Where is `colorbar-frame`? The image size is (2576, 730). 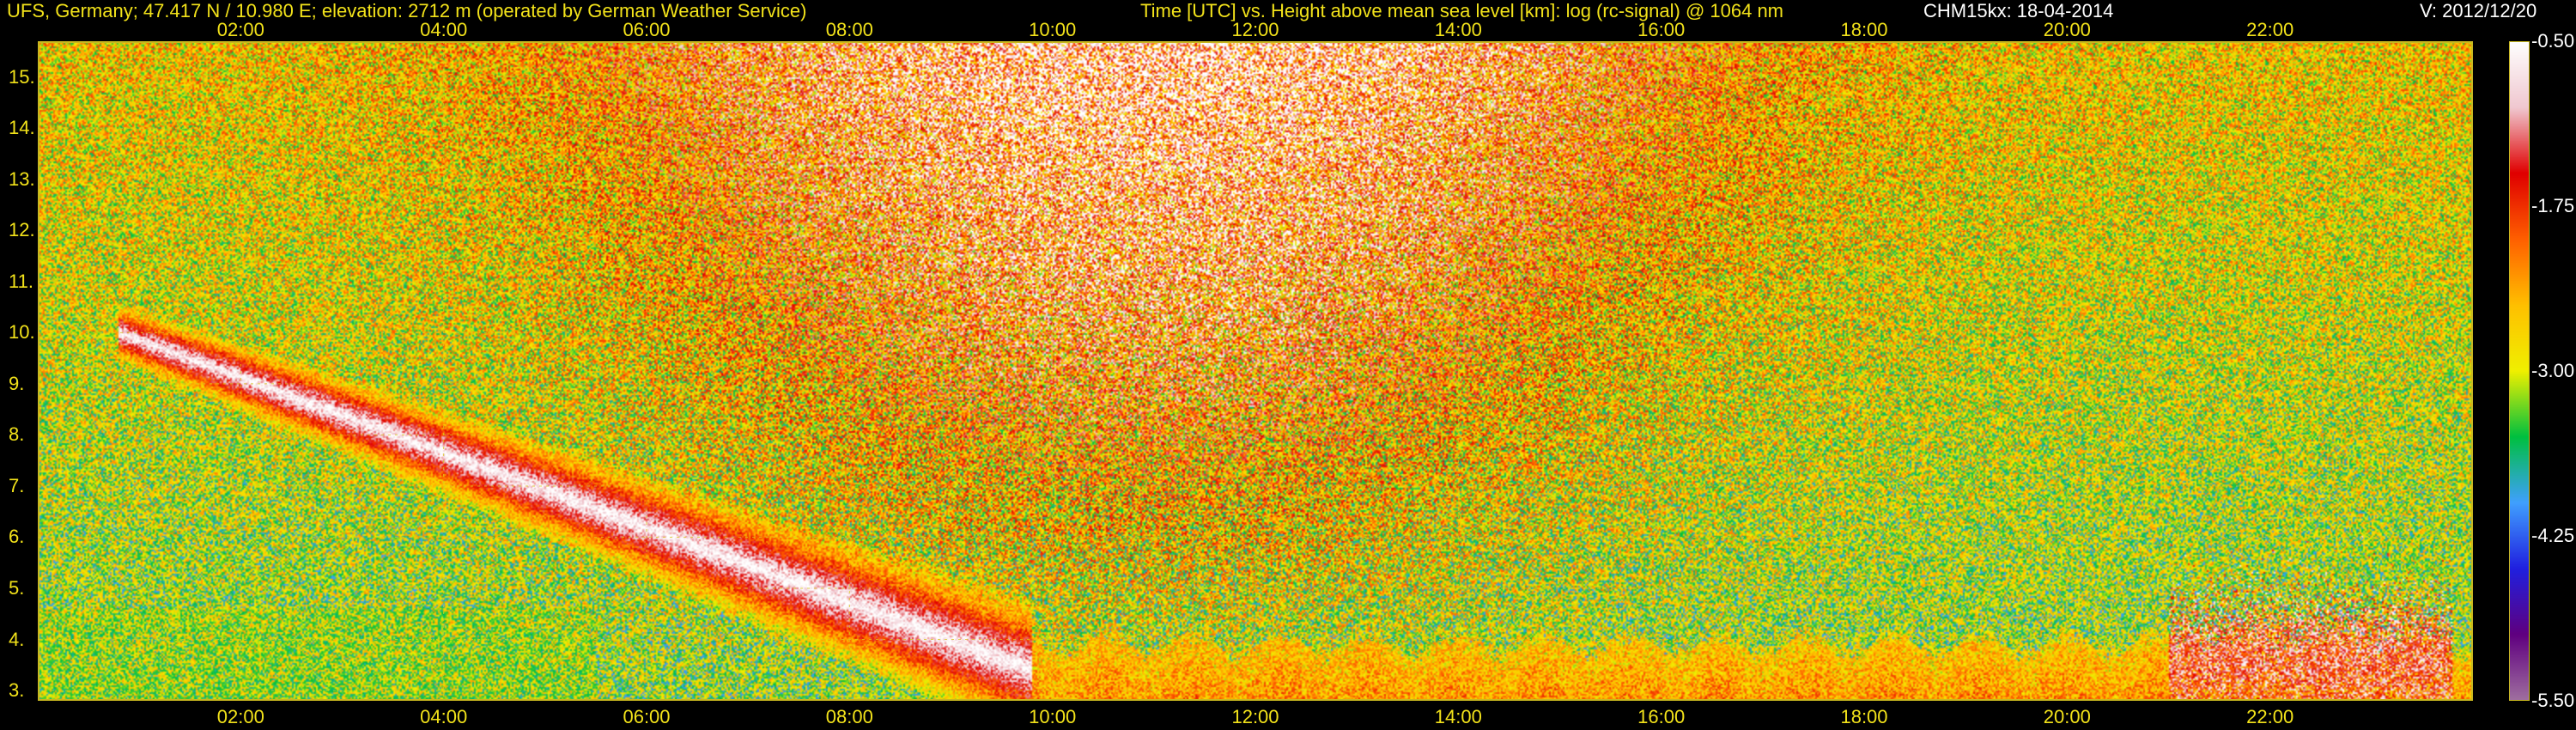 colorbar-frame is located at coordinates (2519, 371).